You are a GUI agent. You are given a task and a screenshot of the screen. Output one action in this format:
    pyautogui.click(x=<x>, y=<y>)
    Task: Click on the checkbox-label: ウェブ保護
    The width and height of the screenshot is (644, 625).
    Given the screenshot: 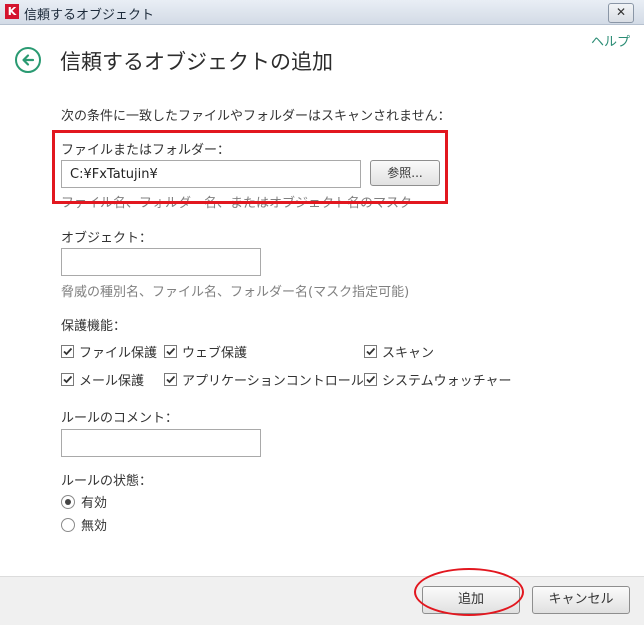 What is the action you would take?
    pyautogui.click(x=215, y=353)
    